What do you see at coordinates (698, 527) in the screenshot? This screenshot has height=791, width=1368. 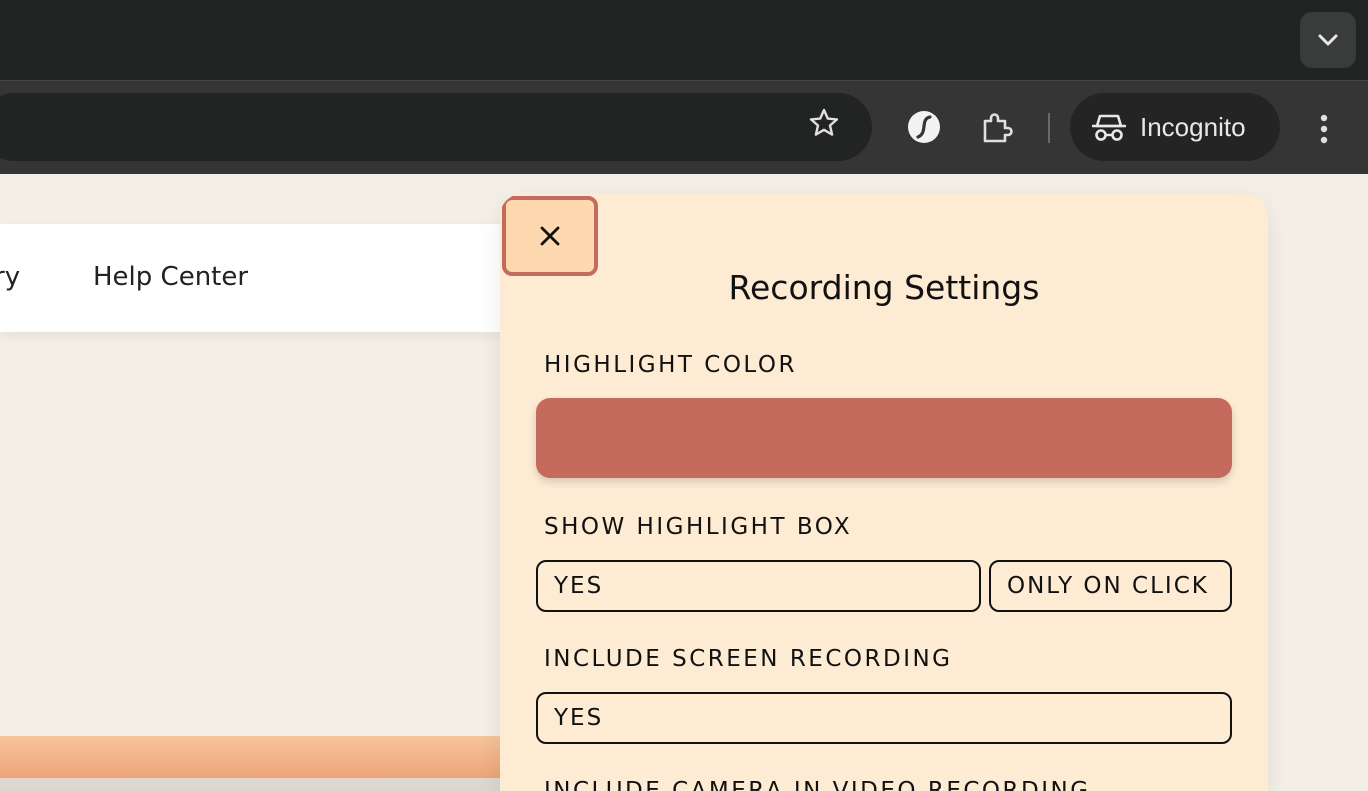 I see `show-highlight-box-label: SHOW HIGHLIGHT BOX` at bounding box center [698, 527].